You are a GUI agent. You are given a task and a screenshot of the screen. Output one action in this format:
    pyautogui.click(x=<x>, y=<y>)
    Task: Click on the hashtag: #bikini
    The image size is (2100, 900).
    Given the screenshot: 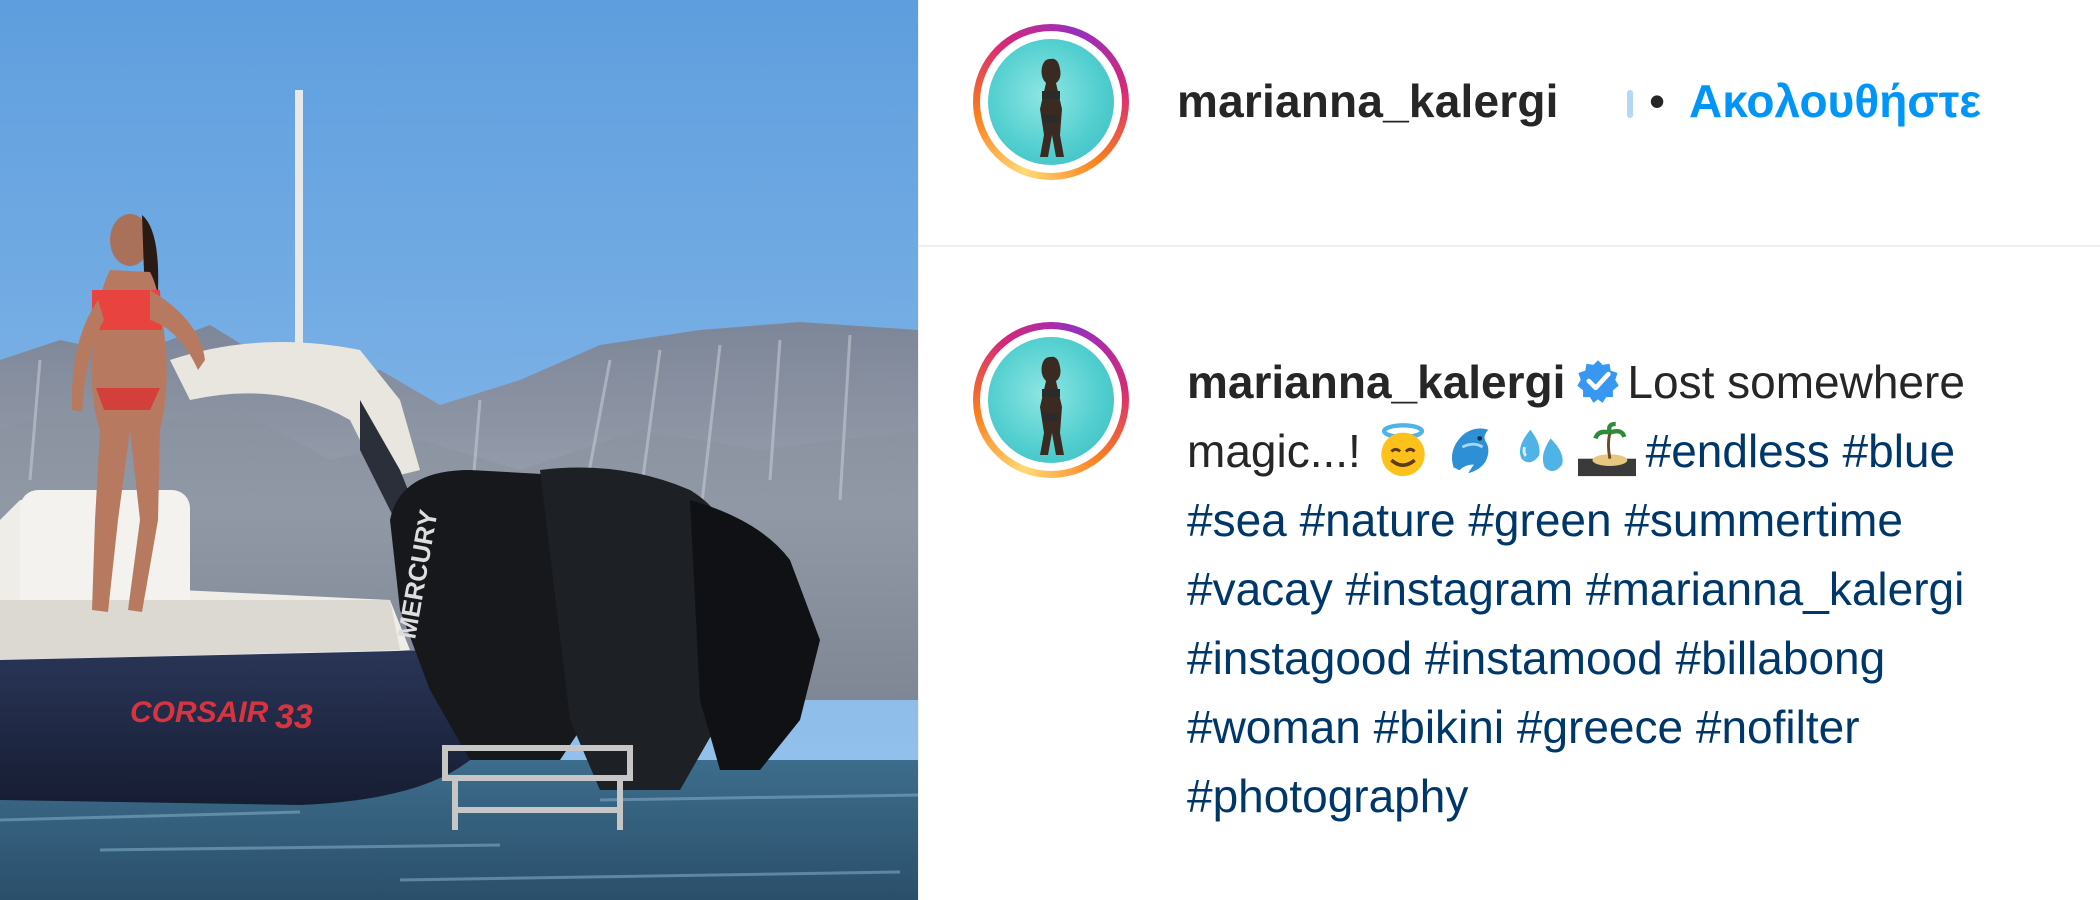 What is the action you would take?
    pyautogui.click(x=1439, y=727)
    